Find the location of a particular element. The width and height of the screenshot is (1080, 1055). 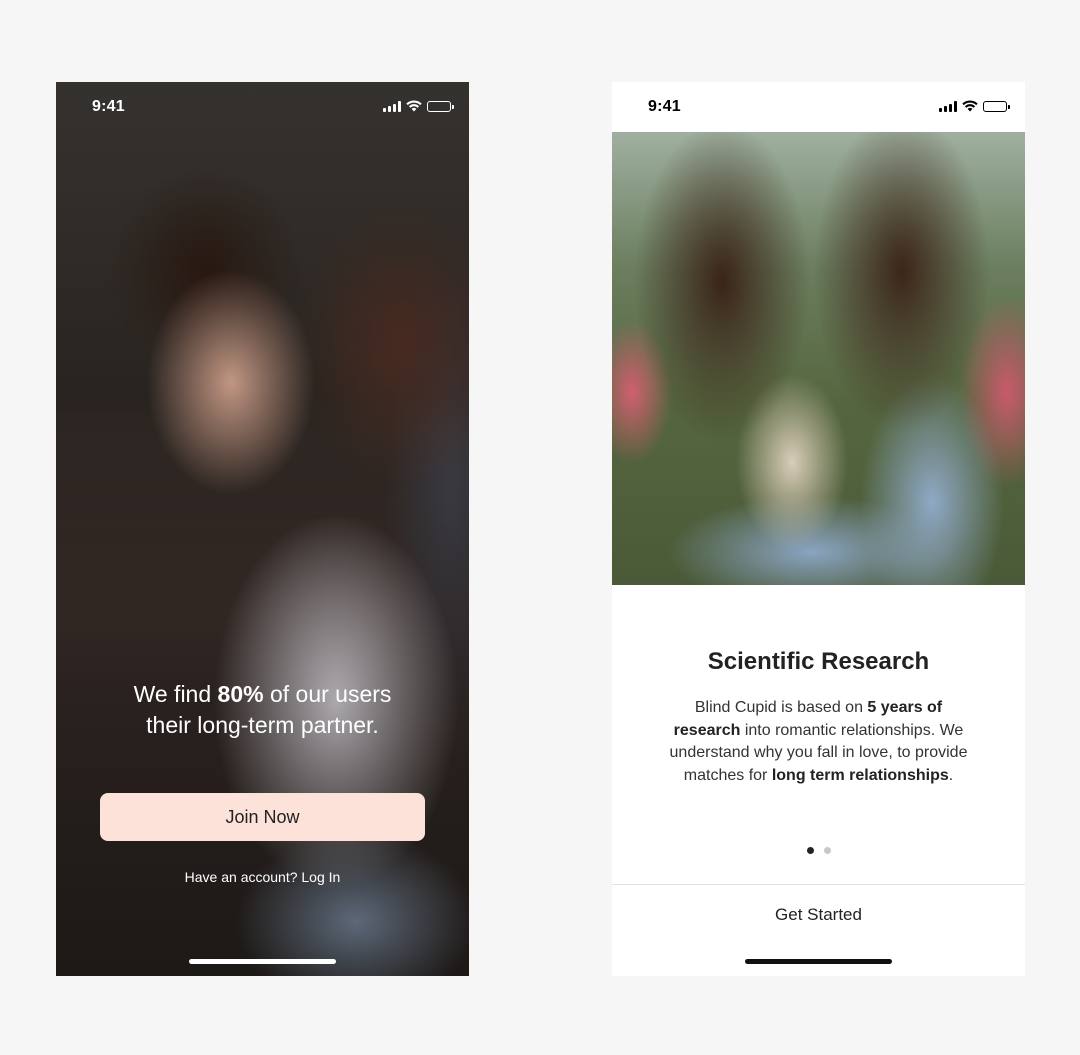

login-link: Have an account? Log In is located at coordinates (262, 877).